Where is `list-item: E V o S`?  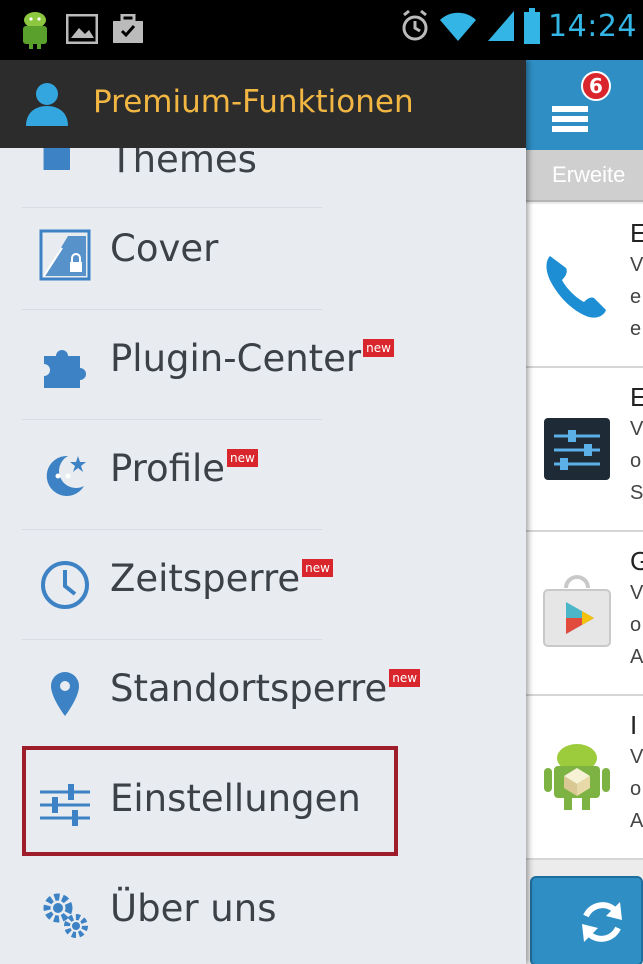 list-item: E V o S is located at coordinates (581, 450).